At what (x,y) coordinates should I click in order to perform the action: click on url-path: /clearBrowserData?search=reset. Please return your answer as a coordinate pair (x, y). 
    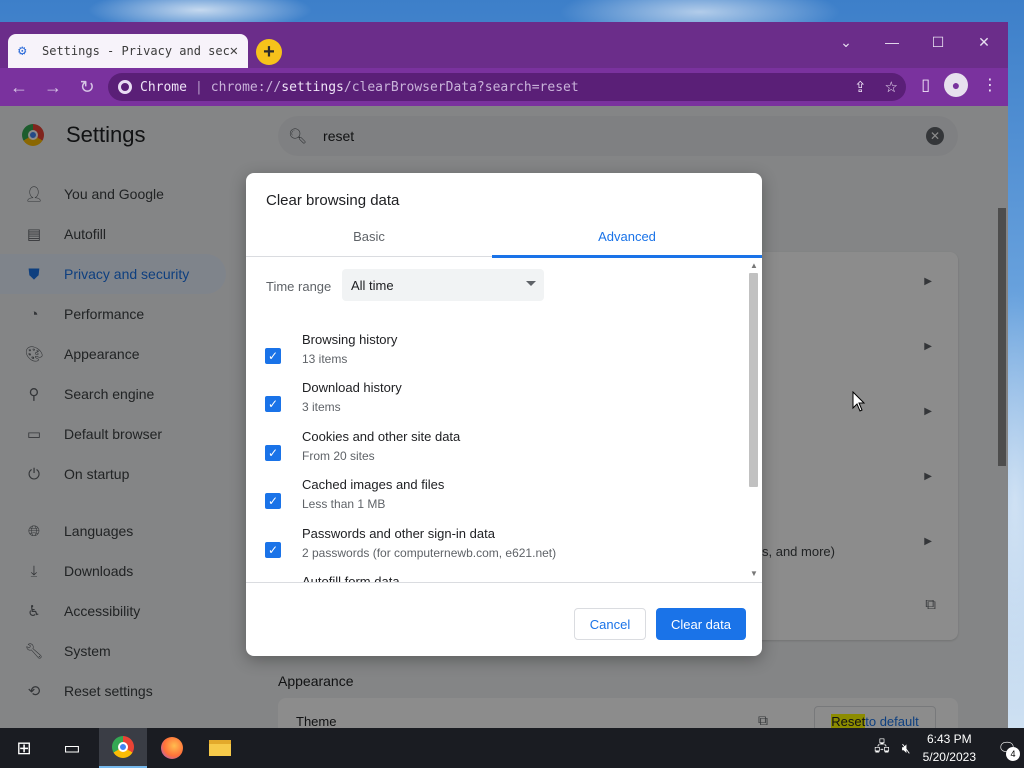
    Looking at the image, I should click on (461, 87).